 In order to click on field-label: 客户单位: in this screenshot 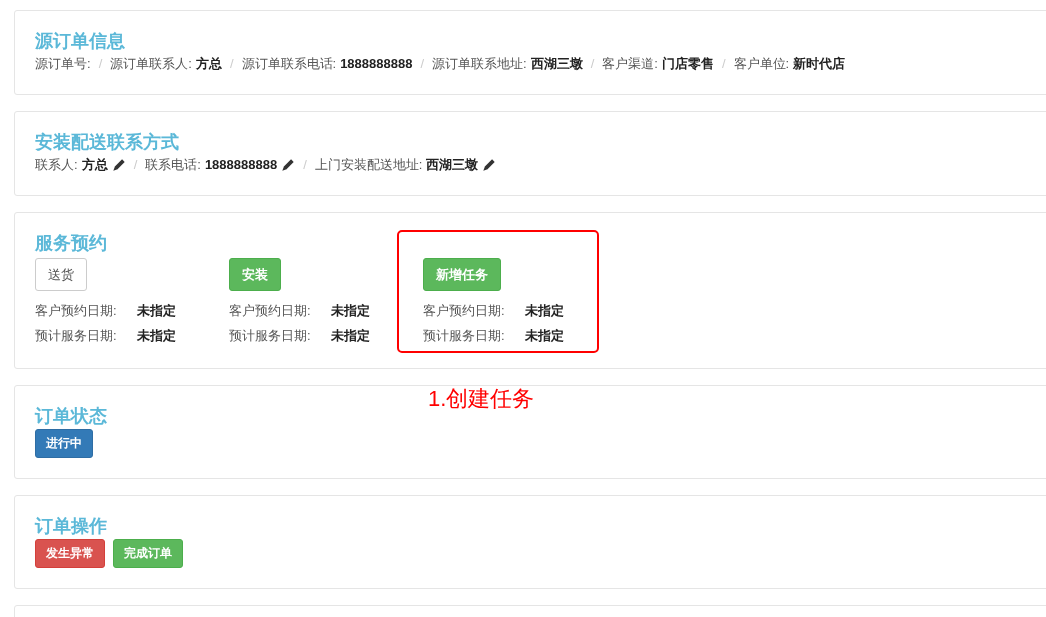, I will do `click(761, 64)`.